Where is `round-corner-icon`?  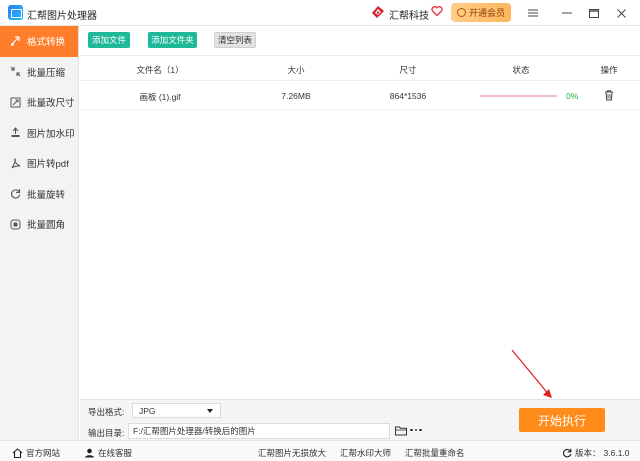 round-corner-icon is located at coordinates (15, 224).